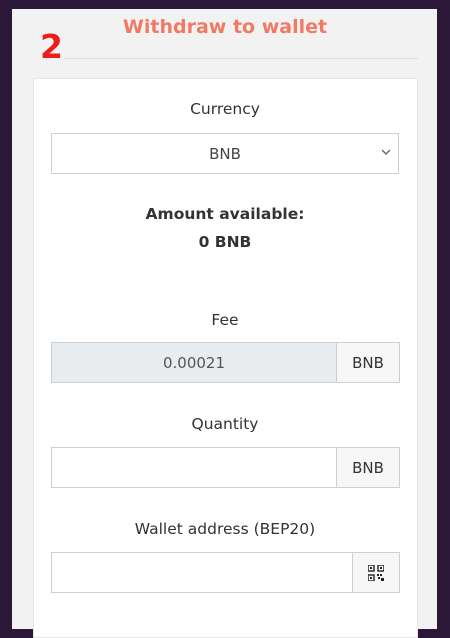 The width and height of the screenshot is (450, 638). What do you see at coordinates (194, 467) in the screenshot?
I see `quantity-field` at bounding box center [194, 467].